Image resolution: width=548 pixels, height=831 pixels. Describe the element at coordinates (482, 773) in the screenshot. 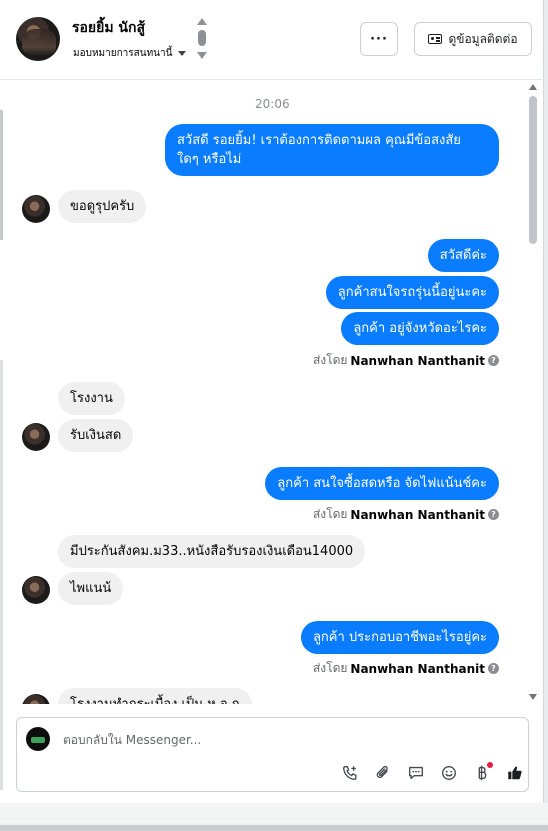

I see `baht-icon` at that location.